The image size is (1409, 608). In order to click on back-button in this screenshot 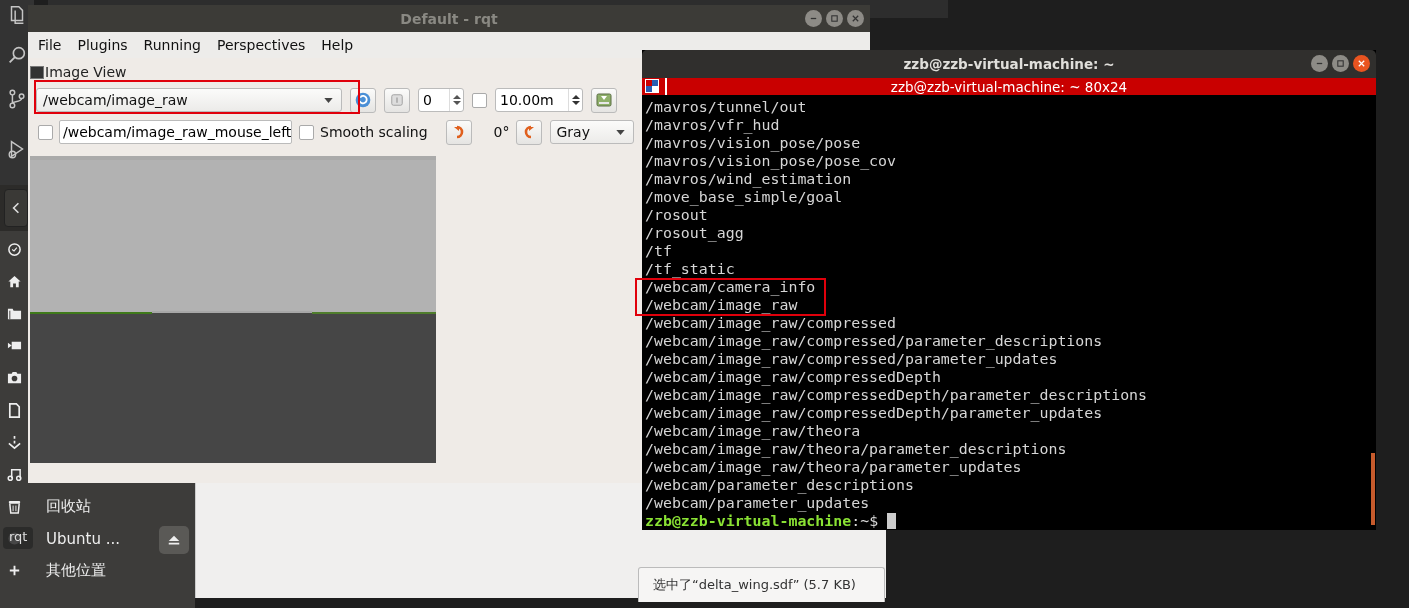, I will do `click(16, 208)`.